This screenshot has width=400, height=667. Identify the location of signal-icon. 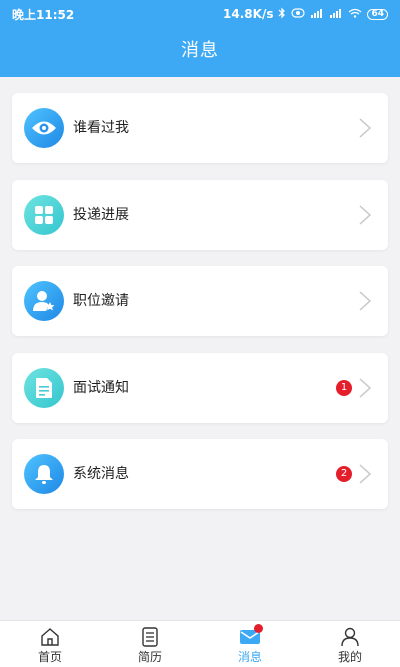
(317, 14).